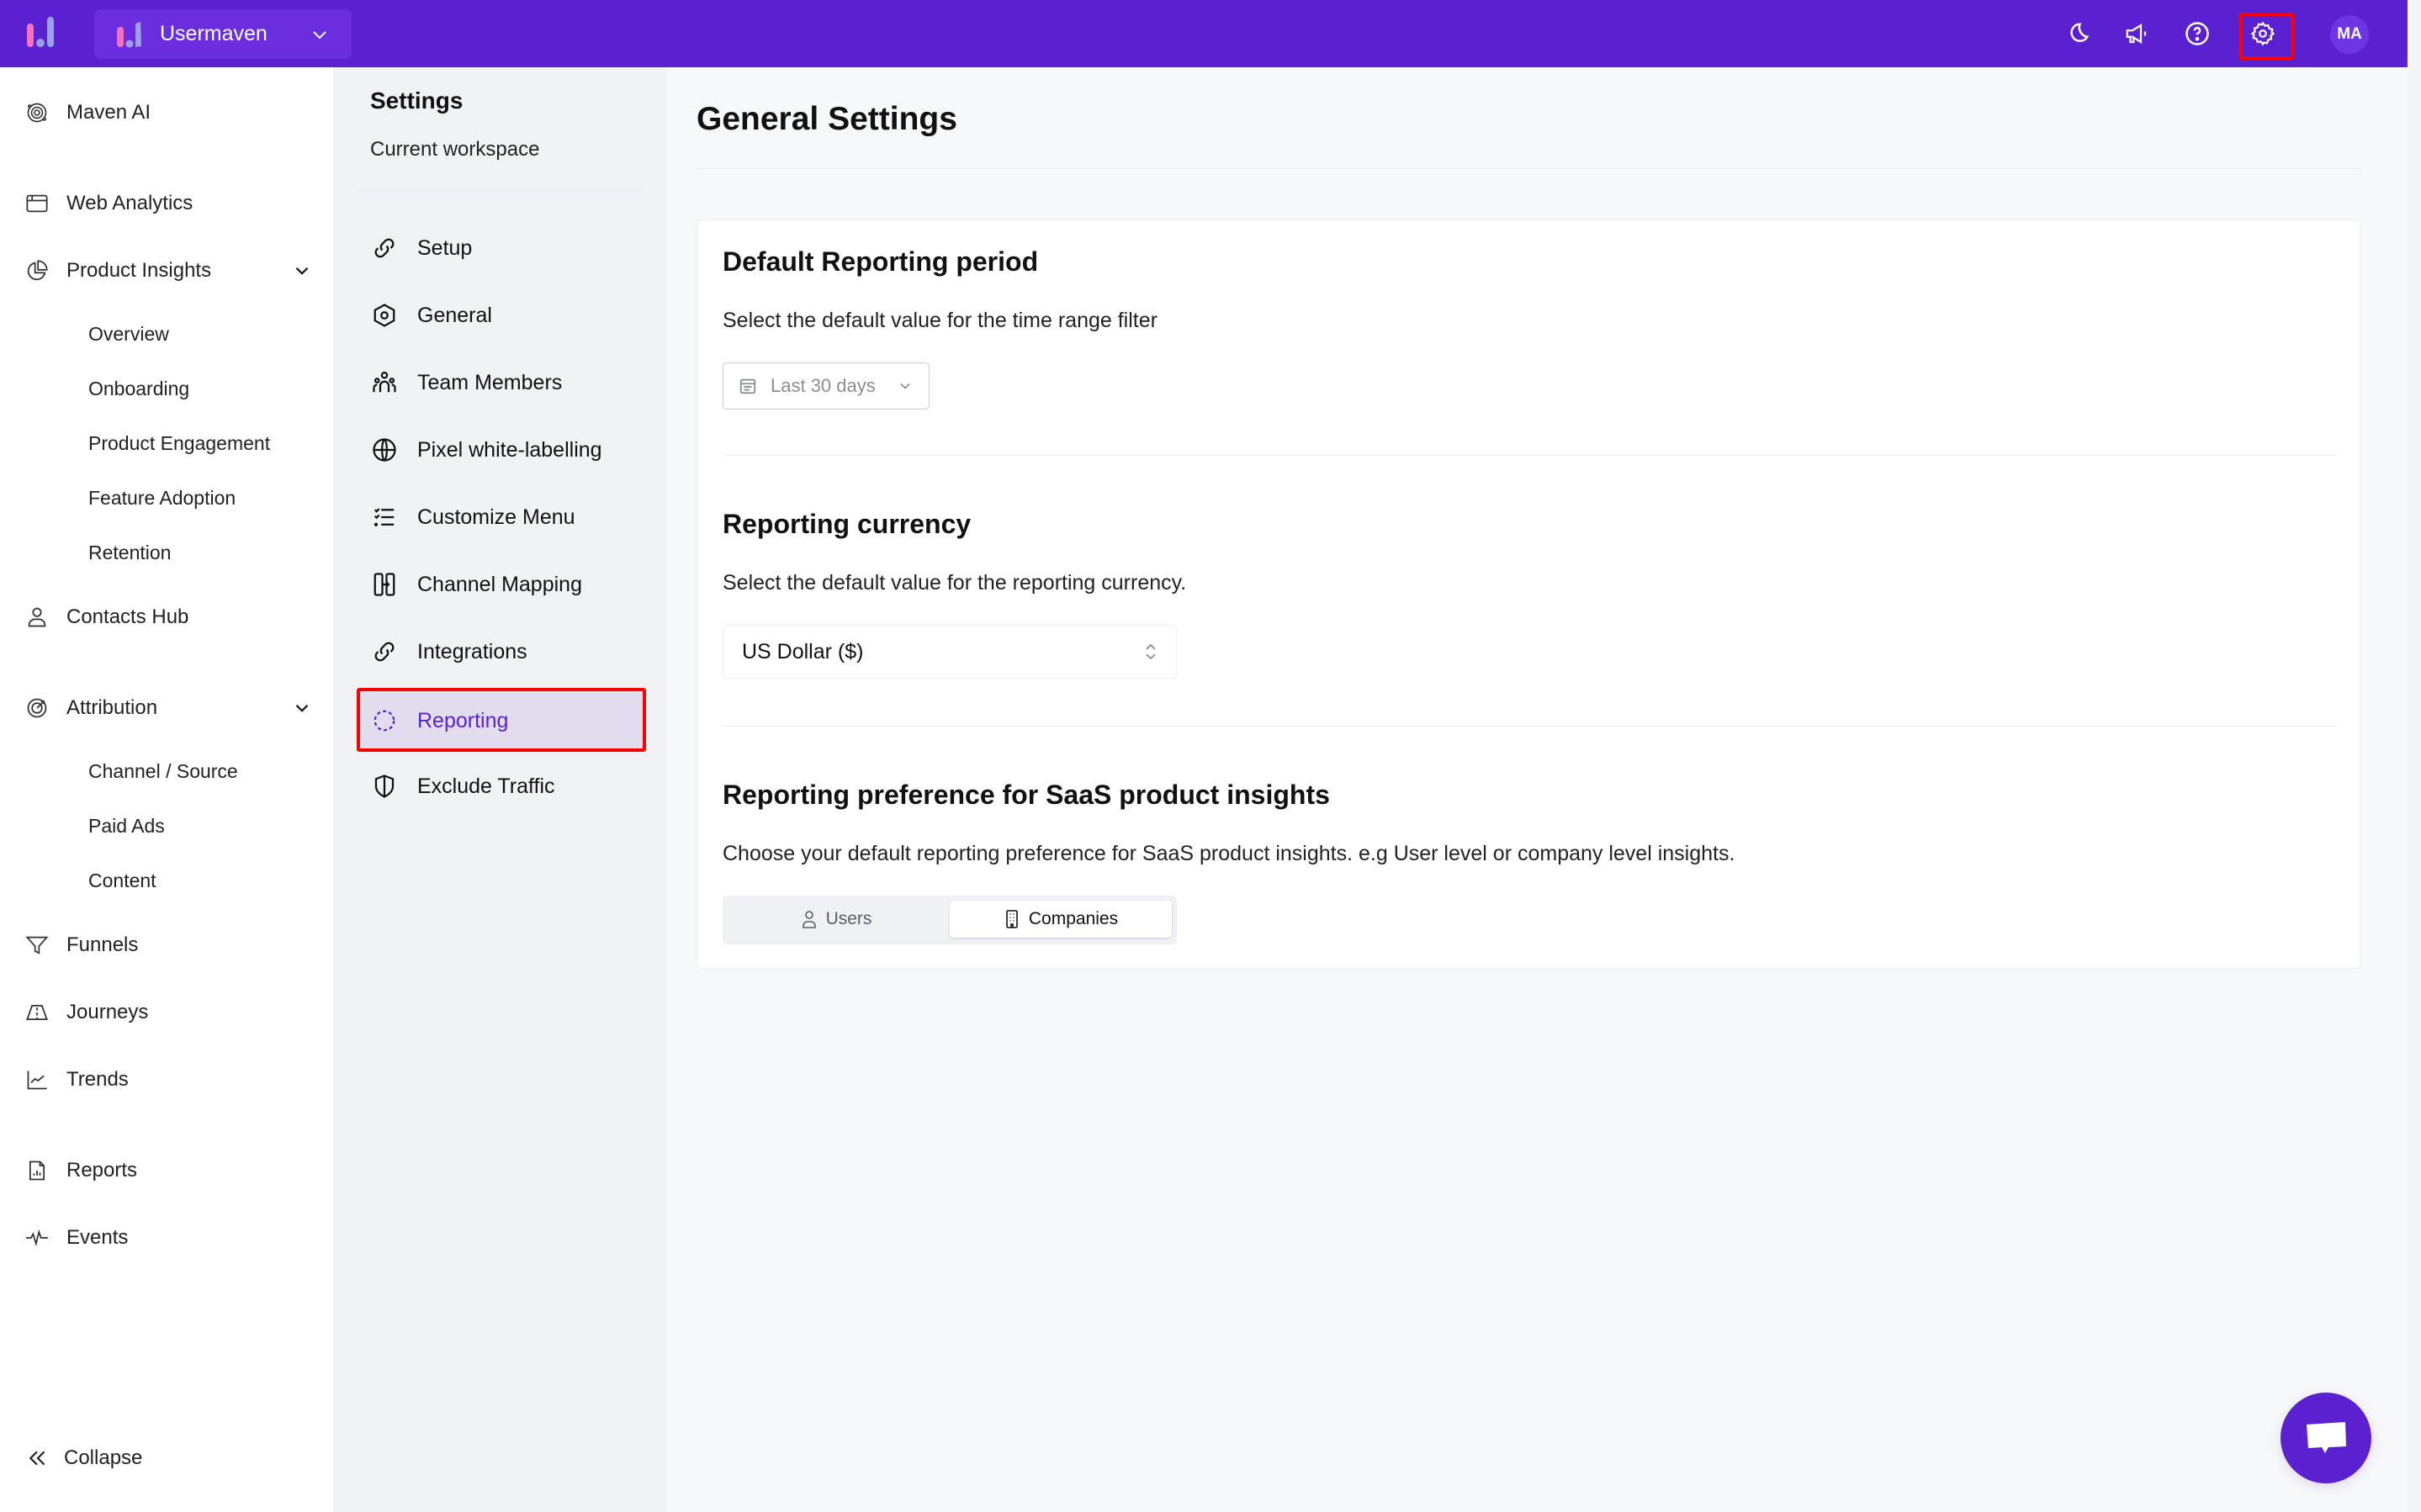 The height and width of the screenshot is (1512, 2421). Describe the element at coordinates (37, 113) in the screenshot. I see `maven-ai-icon` at that location.